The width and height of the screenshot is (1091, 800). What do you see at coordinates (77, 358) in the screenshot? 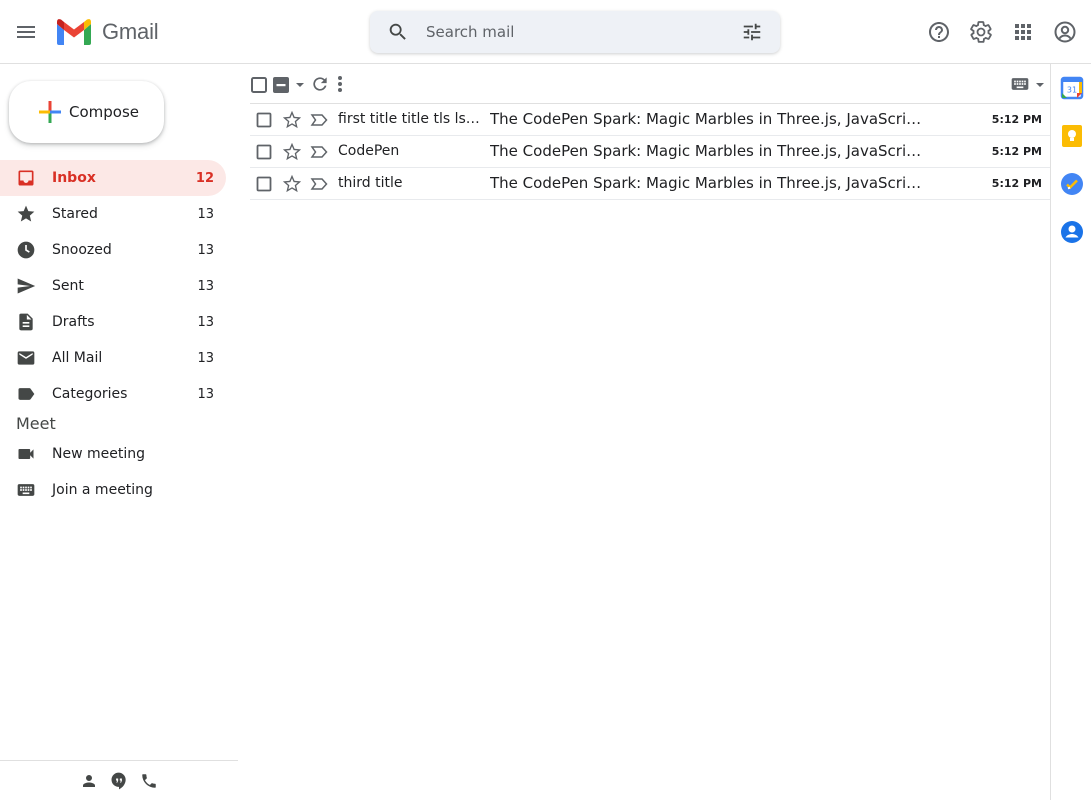
I see `sidebar-item-label: All Mail` at bounding box center [77, 358].